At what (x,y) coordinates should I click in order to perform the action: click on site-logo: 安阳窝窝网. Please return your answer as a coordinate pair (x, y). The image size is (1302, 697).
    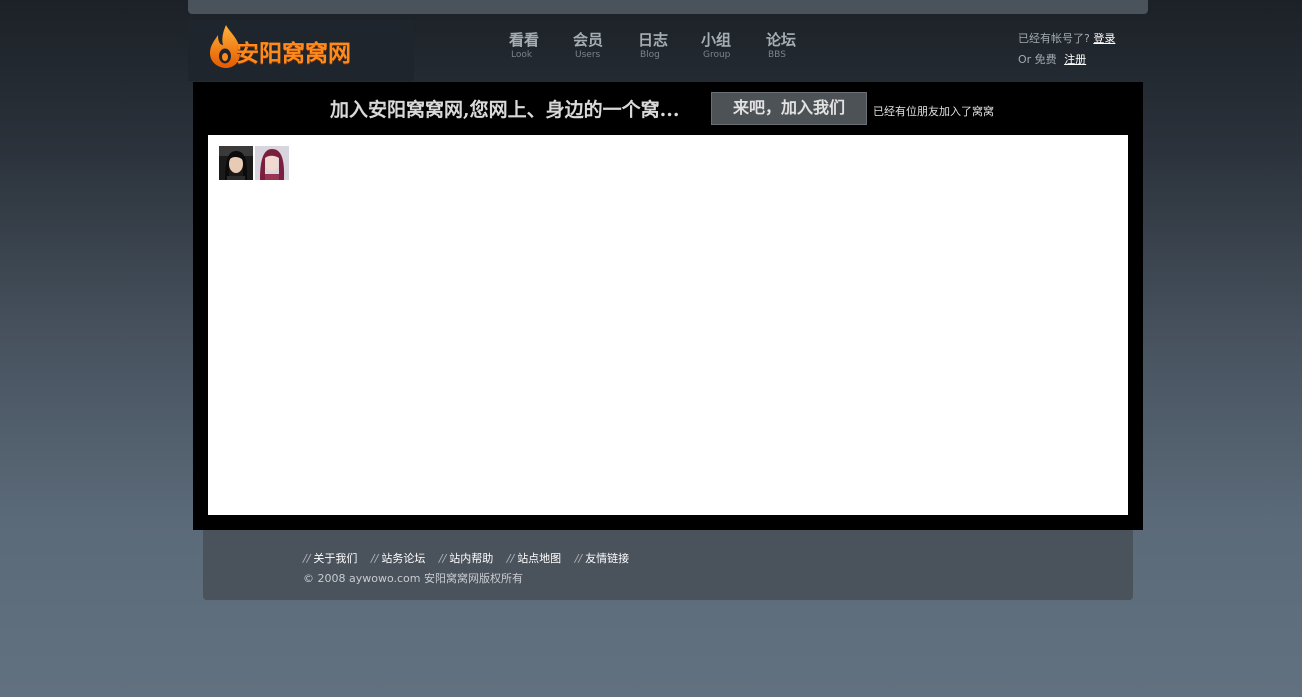
    Looking at the image, I should click on (301, 50).